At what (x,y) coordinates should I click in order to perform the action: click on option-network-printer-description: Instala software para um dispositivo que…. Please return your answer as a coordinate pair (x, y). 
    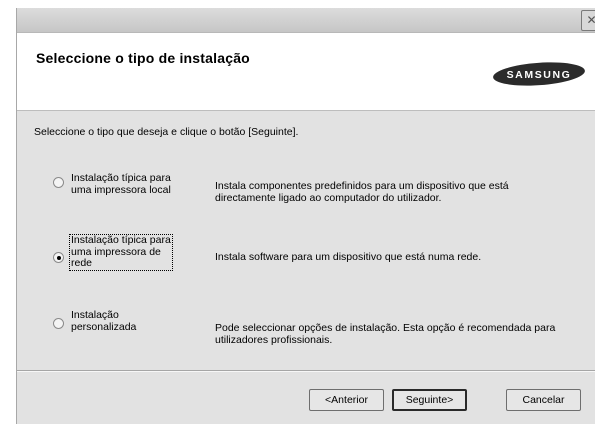
    Looking at the image, I should click on (348, 257).